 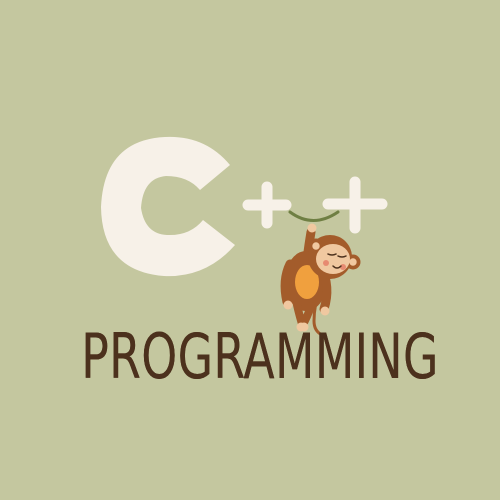 I want to click on monkey-icon, so click(x=320, y=273).